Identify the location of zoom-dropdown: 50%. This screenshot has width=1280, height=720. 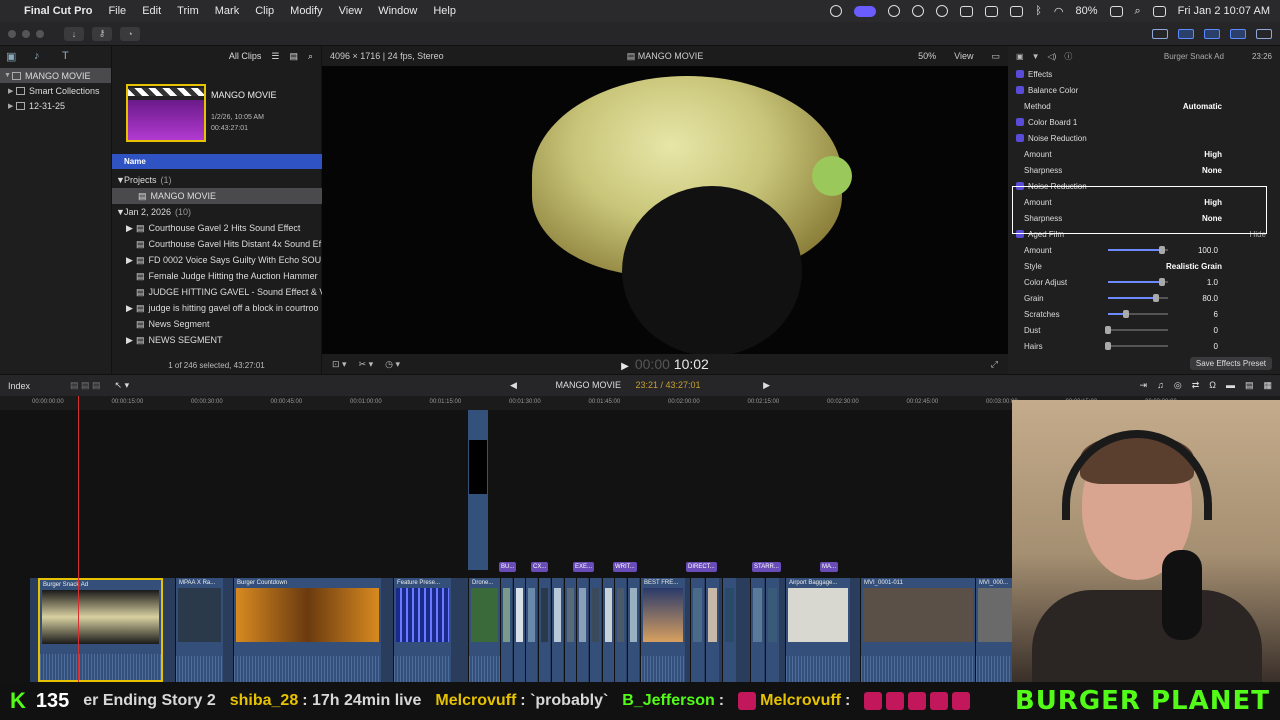
(927, 56).